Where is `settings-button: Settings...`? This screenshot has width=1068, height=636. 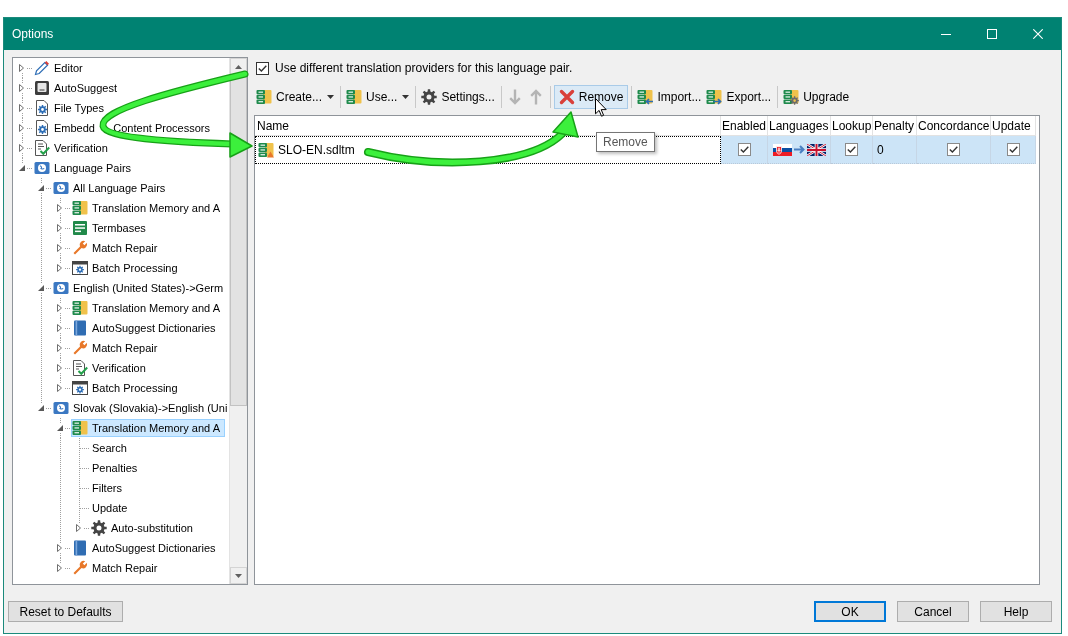
settings-button: Settings... is located at coordinates (458, 97).